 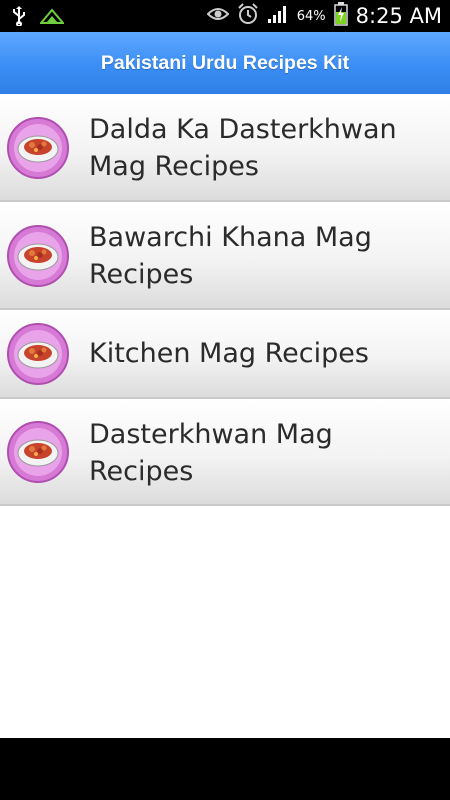 I want to click on status-bar: 64% 8:25 AM, so click(x=225, y=16).